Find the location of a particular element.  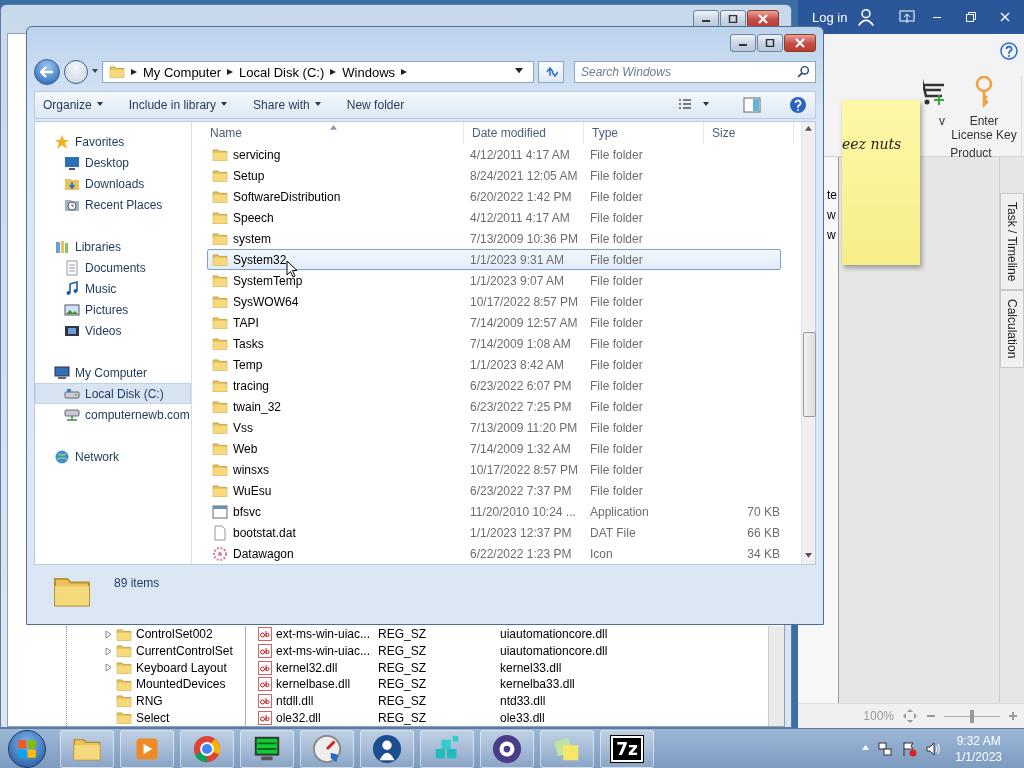

network-drive-icon is located at coordinates (72, 414).